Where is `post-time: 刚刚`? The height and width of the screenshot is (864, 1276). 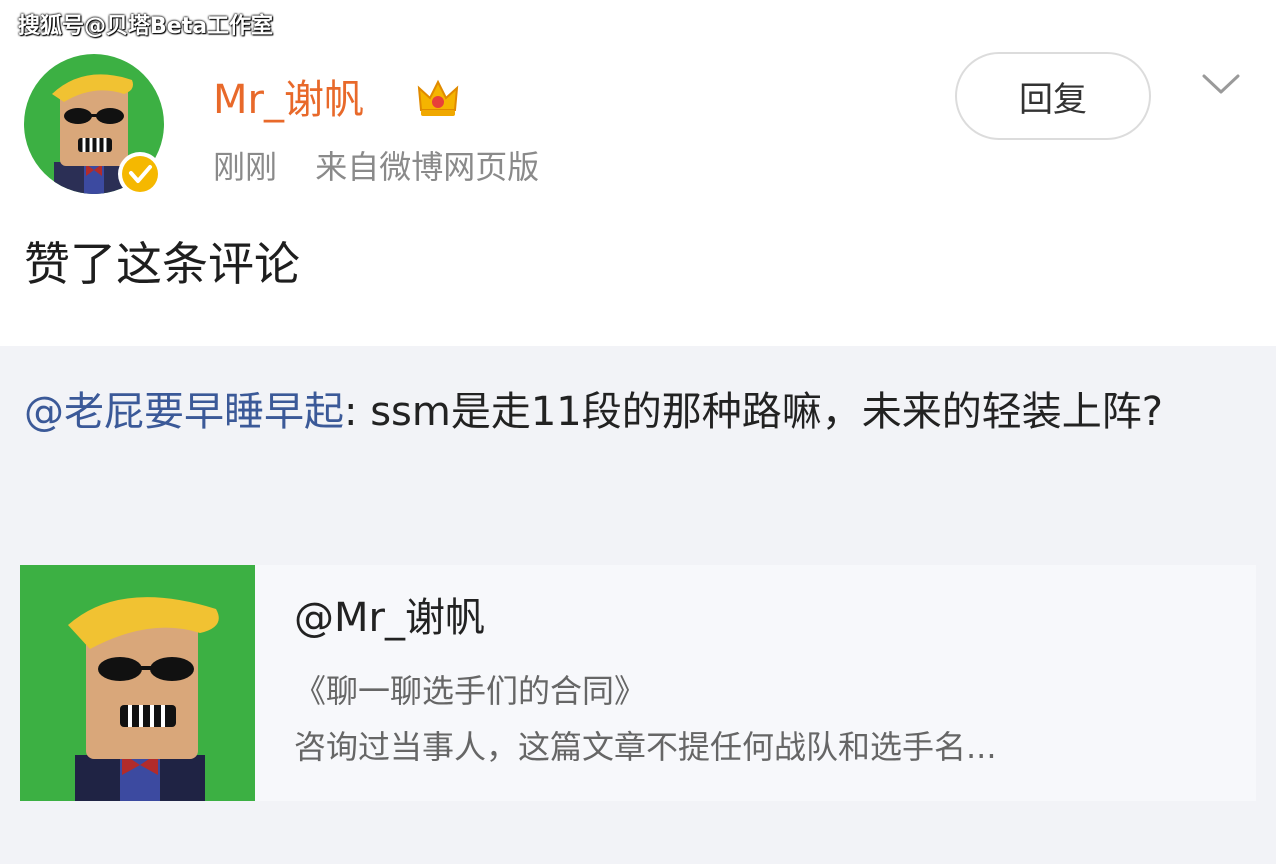
post-time: 刚刚 is located at coordinates (245, 167).